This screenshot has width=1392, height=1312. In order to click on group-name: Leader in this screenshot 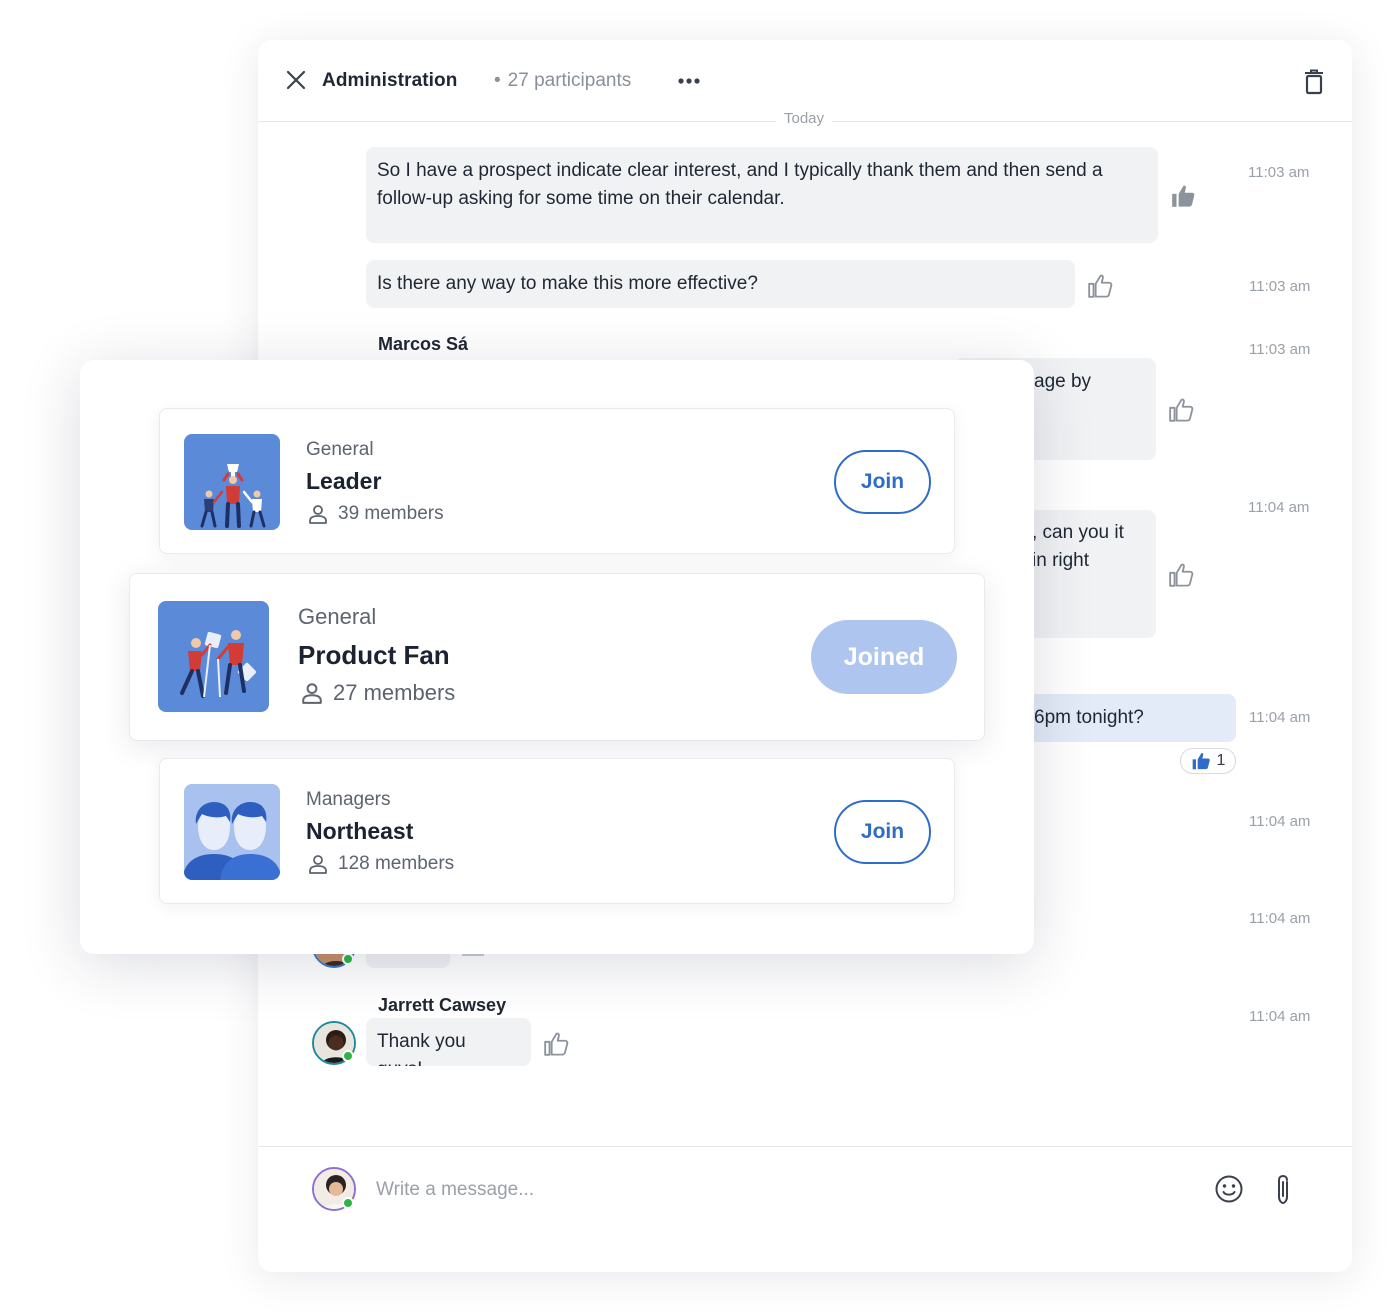, I will do `click(344, 481)`.